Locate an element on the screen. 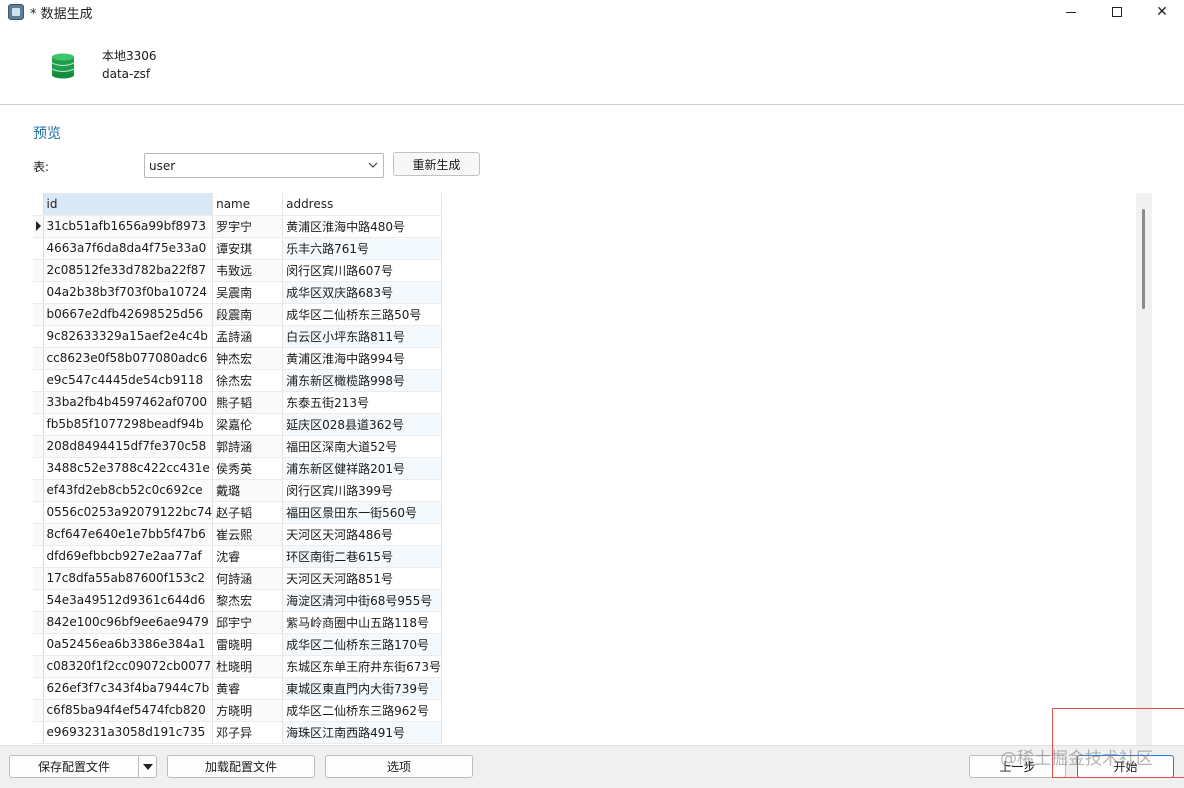 Image resolution: width=1184 pixels, height=788 pixels. cell-address: 紫马岭商圈中山五路118号 is located at coordinates (362, 622).